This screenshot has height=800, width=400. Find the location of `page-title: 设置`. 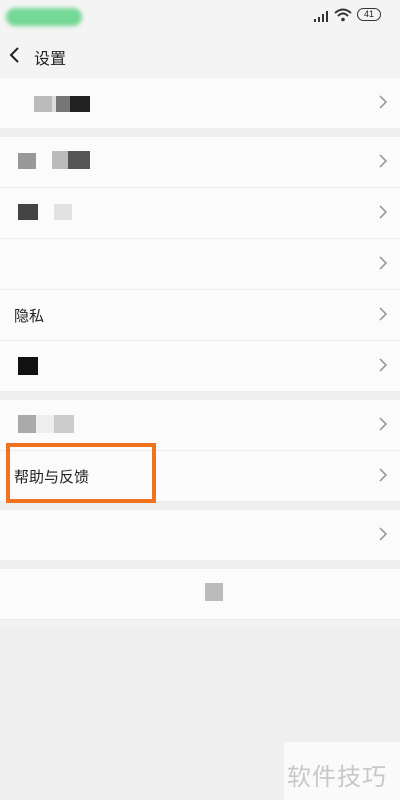

page-title: 设置 is located at coordinates (50, 58).